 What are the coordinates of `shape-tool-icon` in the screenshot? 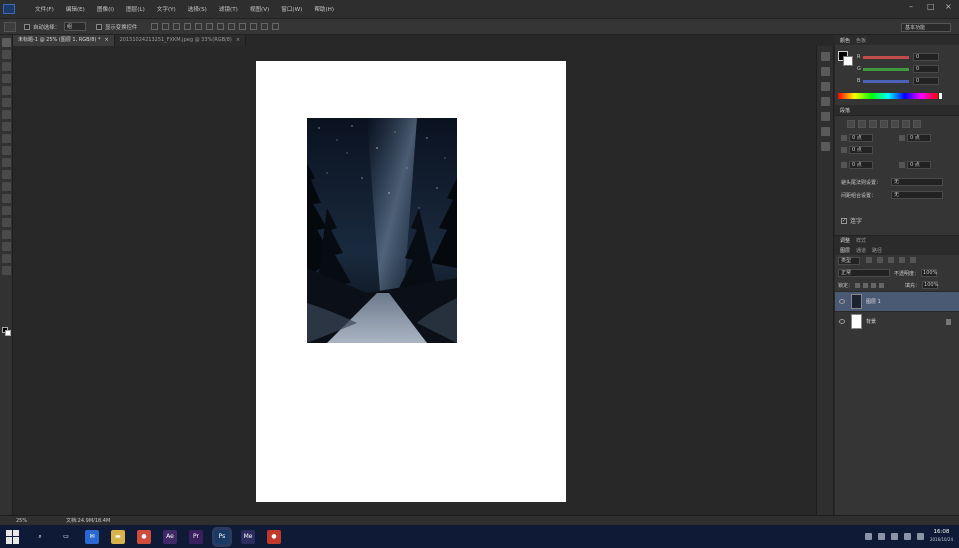 It's located at (6, 246).